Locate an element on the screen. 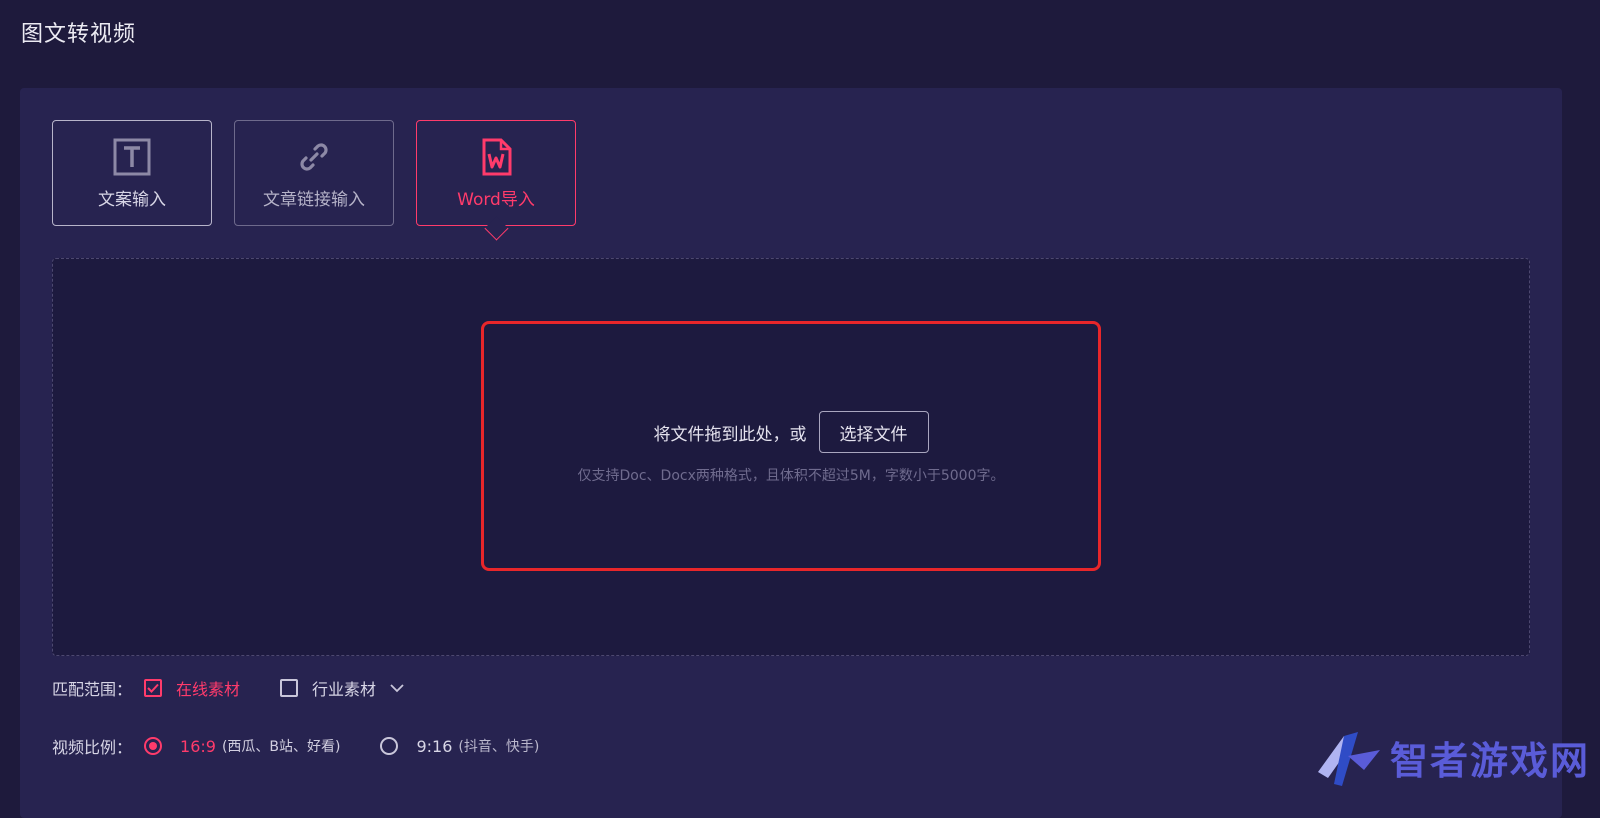 The height and width of the screenshot is (818, 1600). option-16-9: 16:9 (西瓜、B站、好看) is located at coordinates (242, 746).